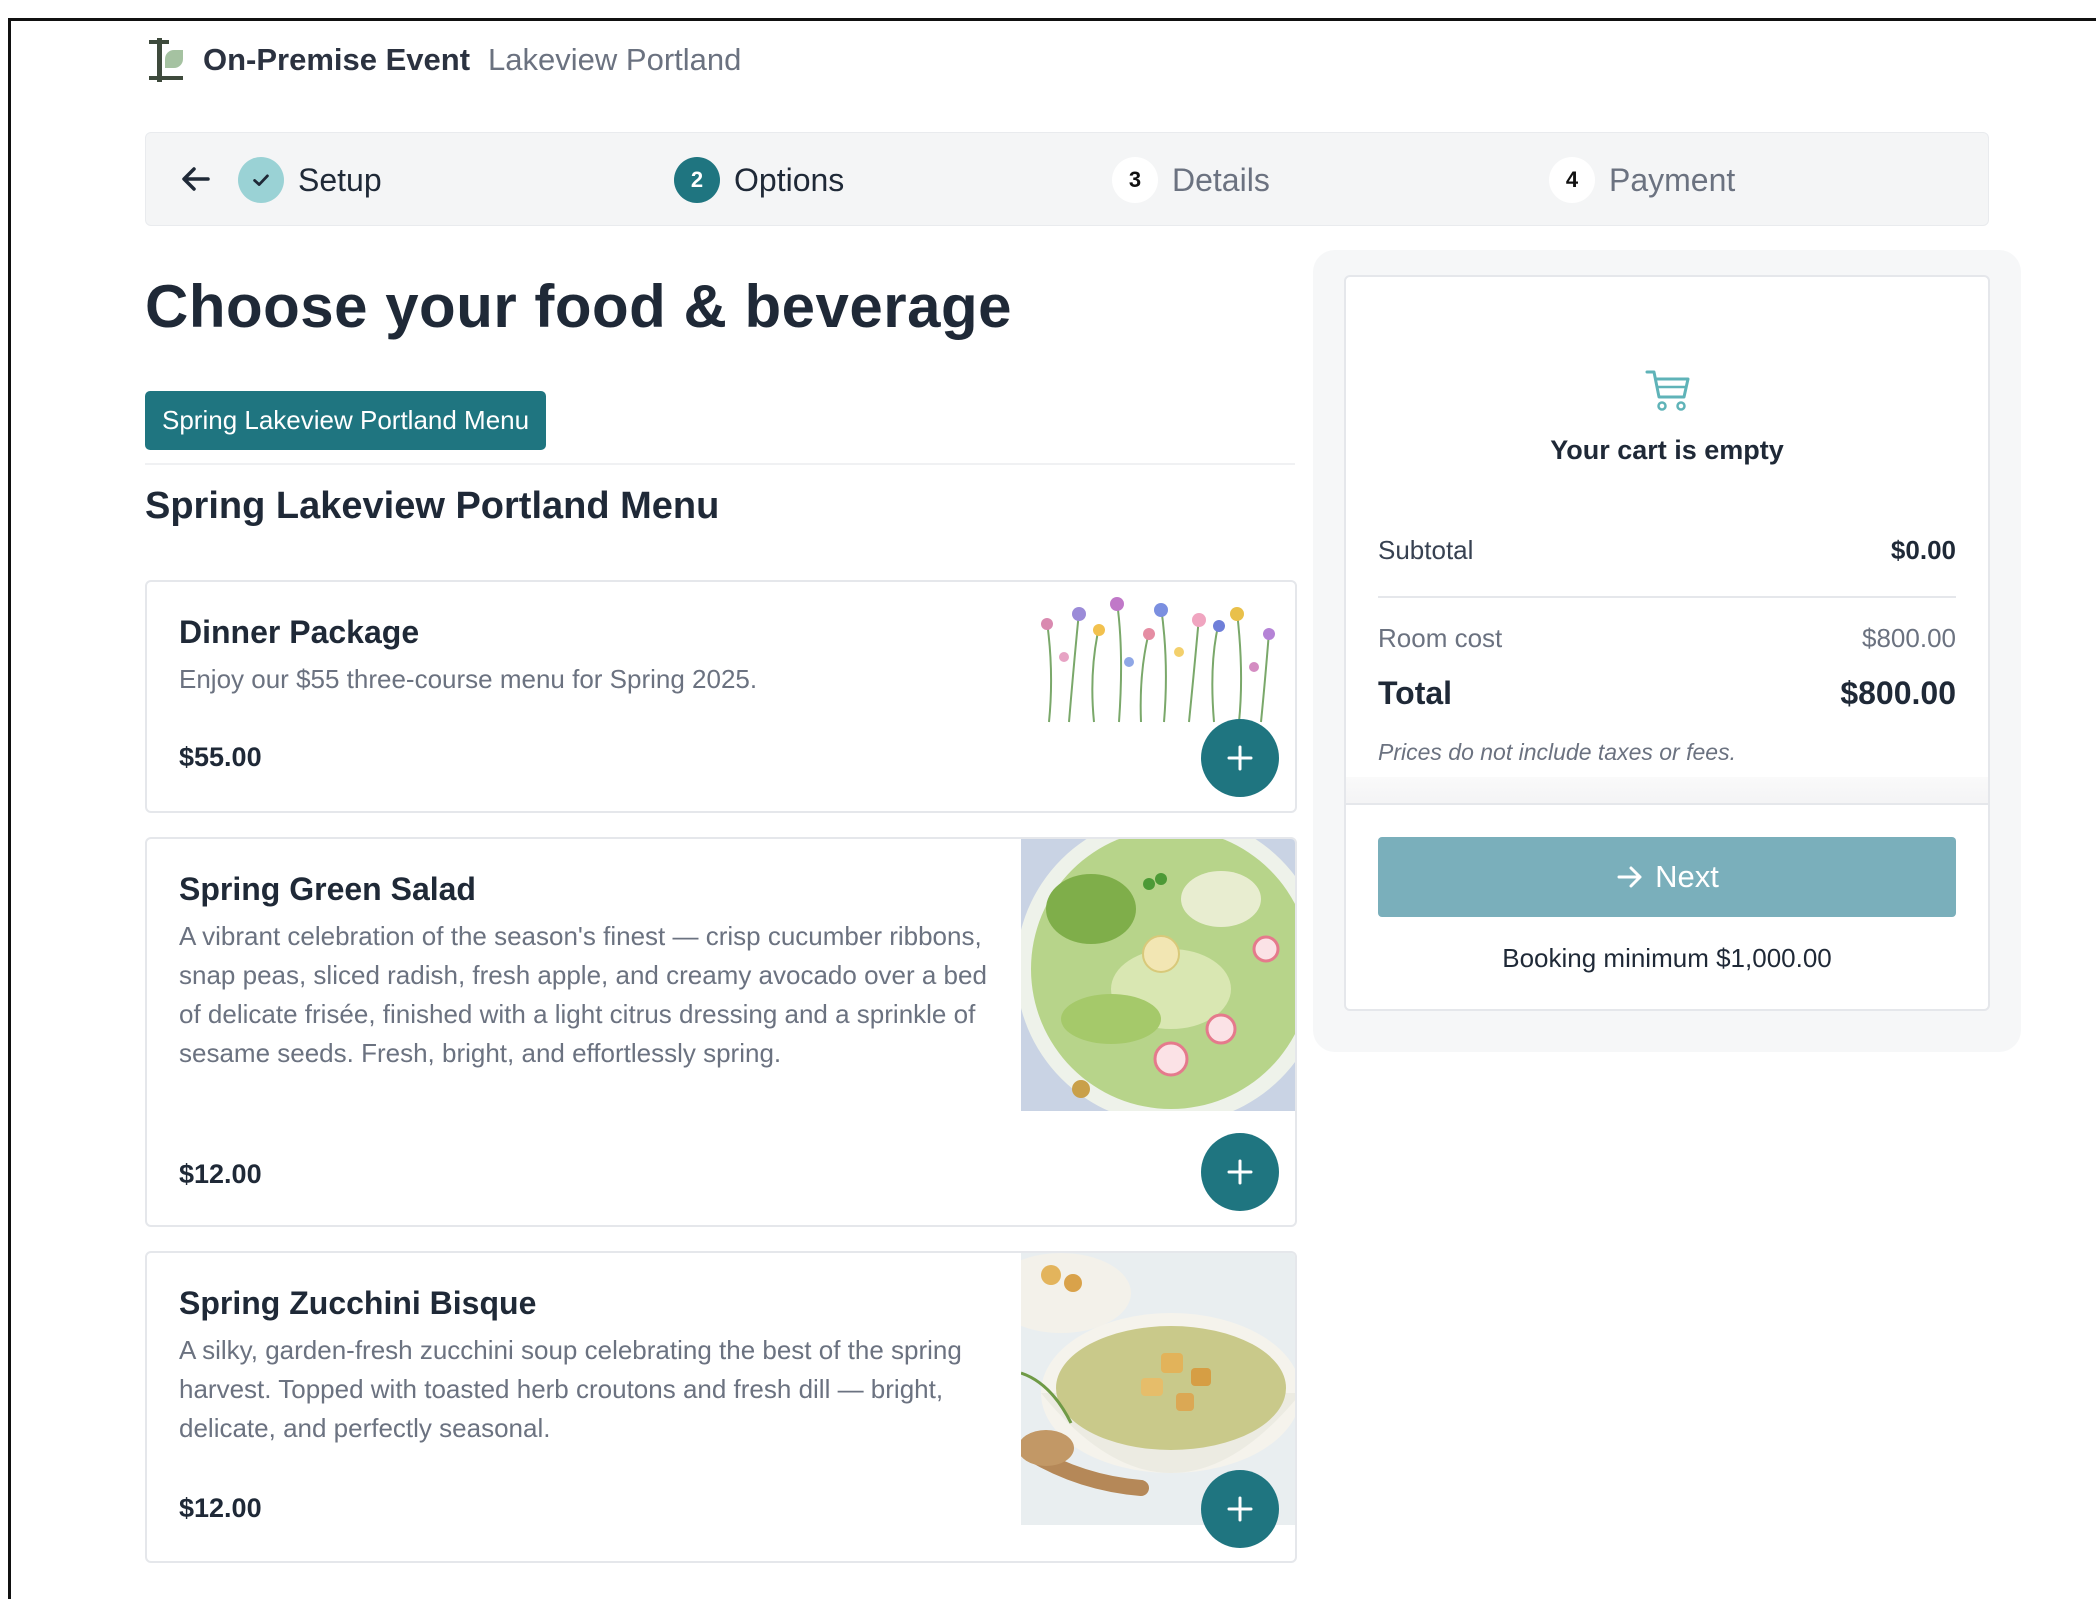  I want to click on room-cost-value: $800.00, so click(1909, 638).